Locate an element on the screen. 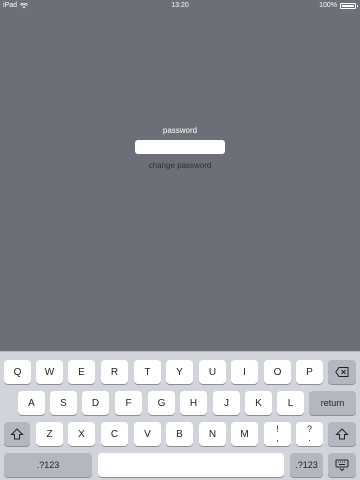 The height and width of the screenshot is (480, 360). numbers-left-key-label: .?123 is located at coordinates (48, 465).